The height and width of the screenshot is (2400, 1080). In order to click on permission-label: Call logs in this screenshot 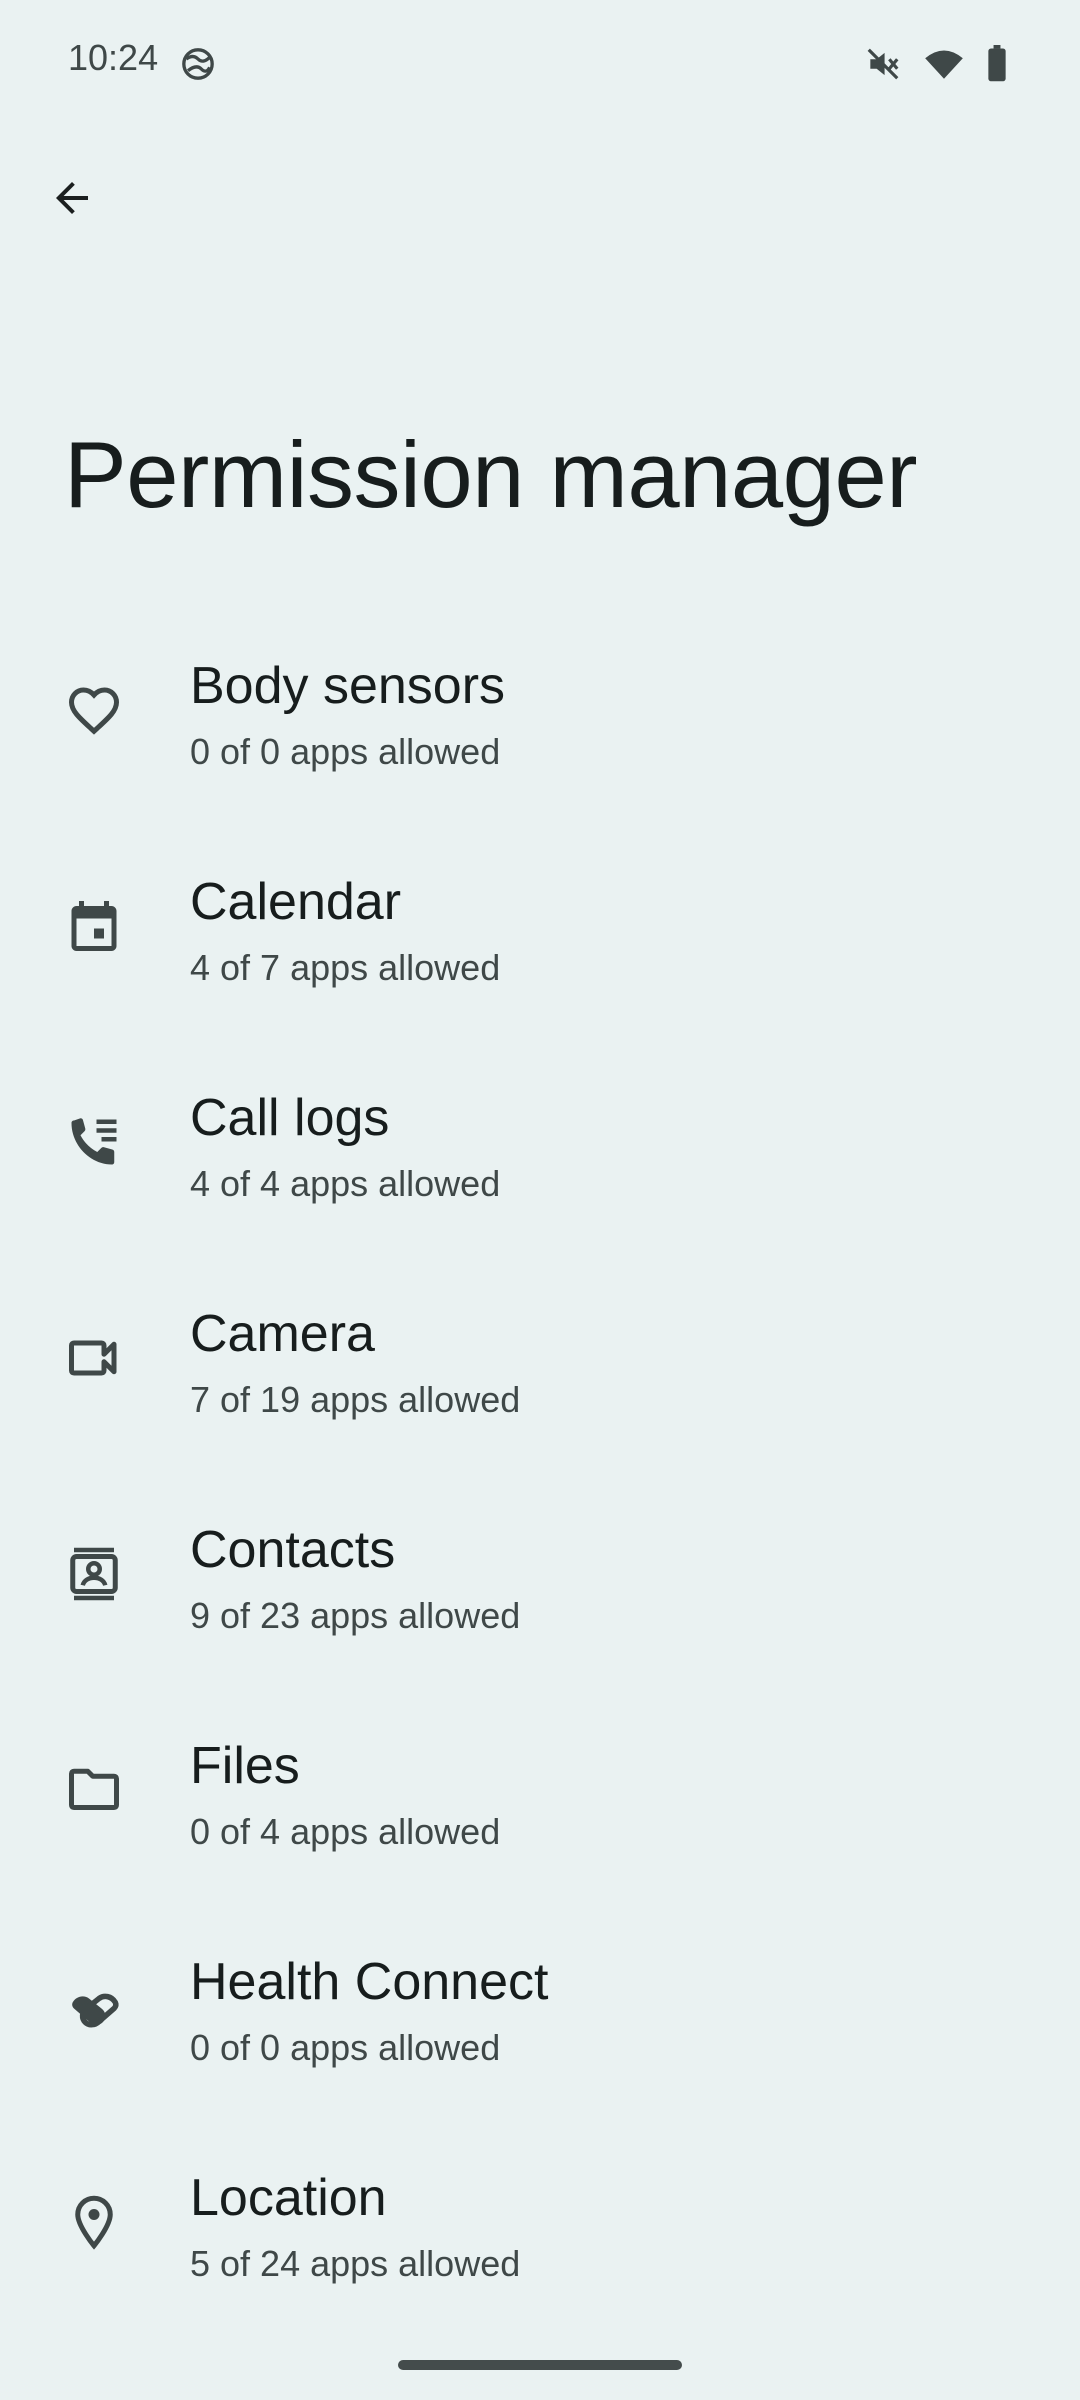, I will do `click(290, 1118)`.